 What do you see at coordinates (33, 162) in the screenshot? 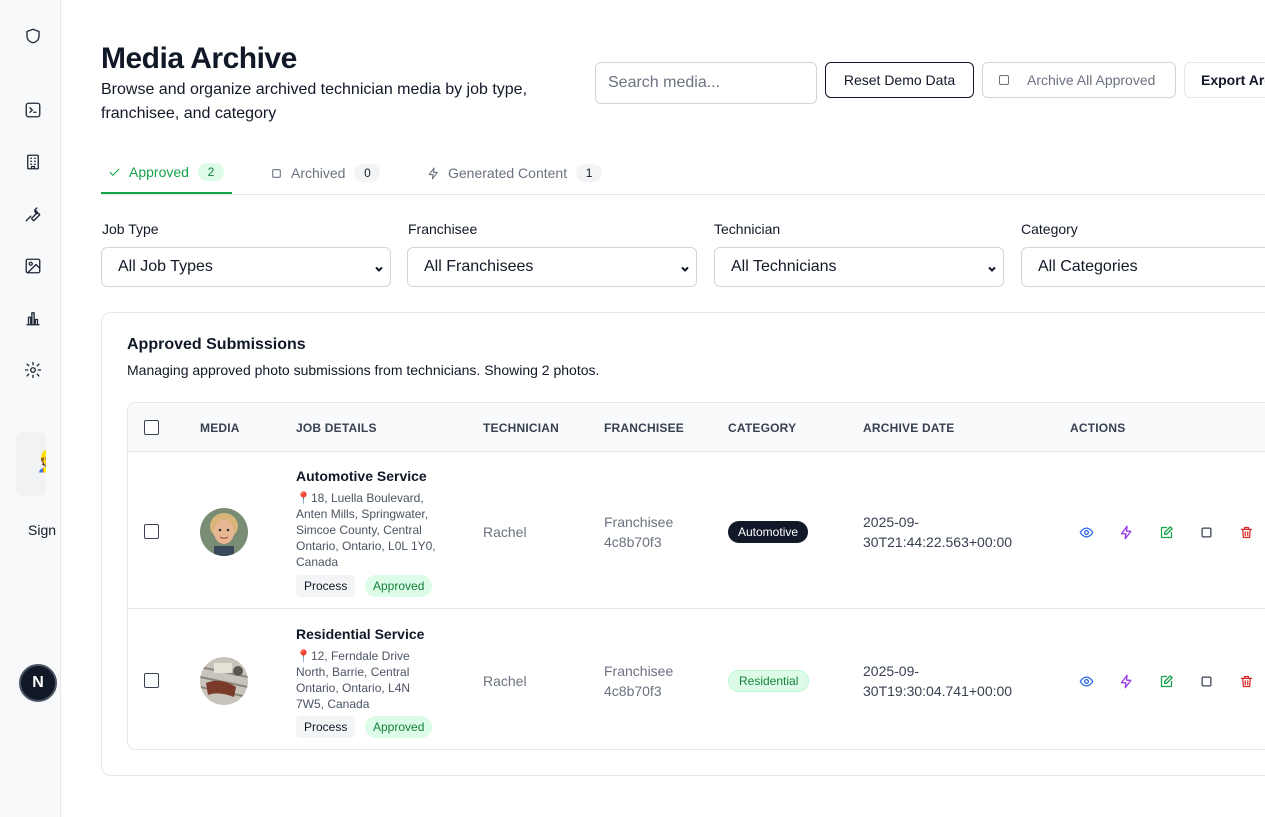
I see `building-icon` at bounding box center [33, 162].